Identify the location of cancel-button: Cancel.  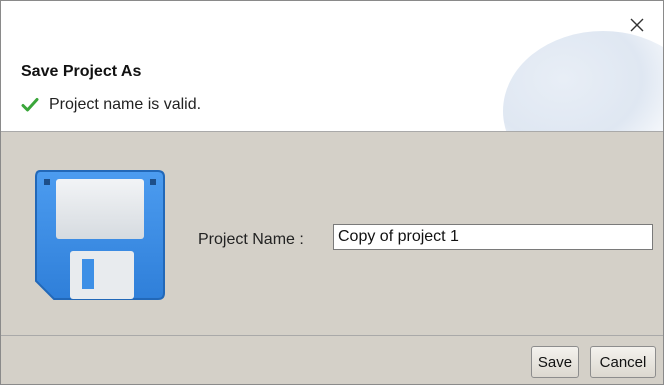
(623, 362).